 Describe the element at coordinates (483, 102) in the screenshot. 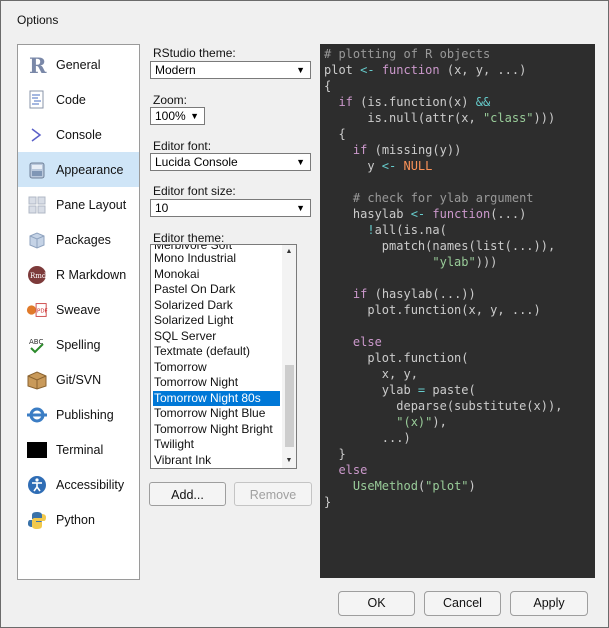

I see `code-token: &&` at that location.